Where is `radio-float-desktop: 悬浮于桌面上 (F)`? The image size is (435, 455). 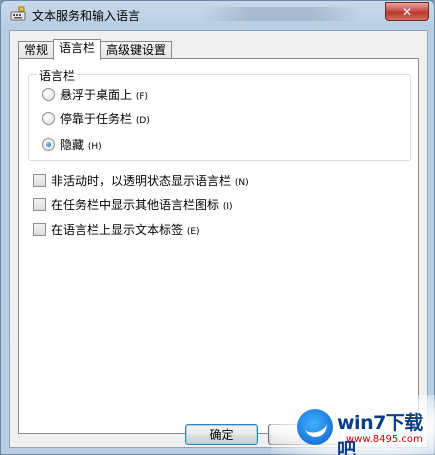
radio-float-desktop: 悬浮于桌面上 (F) is located at coordinates (95, 94).